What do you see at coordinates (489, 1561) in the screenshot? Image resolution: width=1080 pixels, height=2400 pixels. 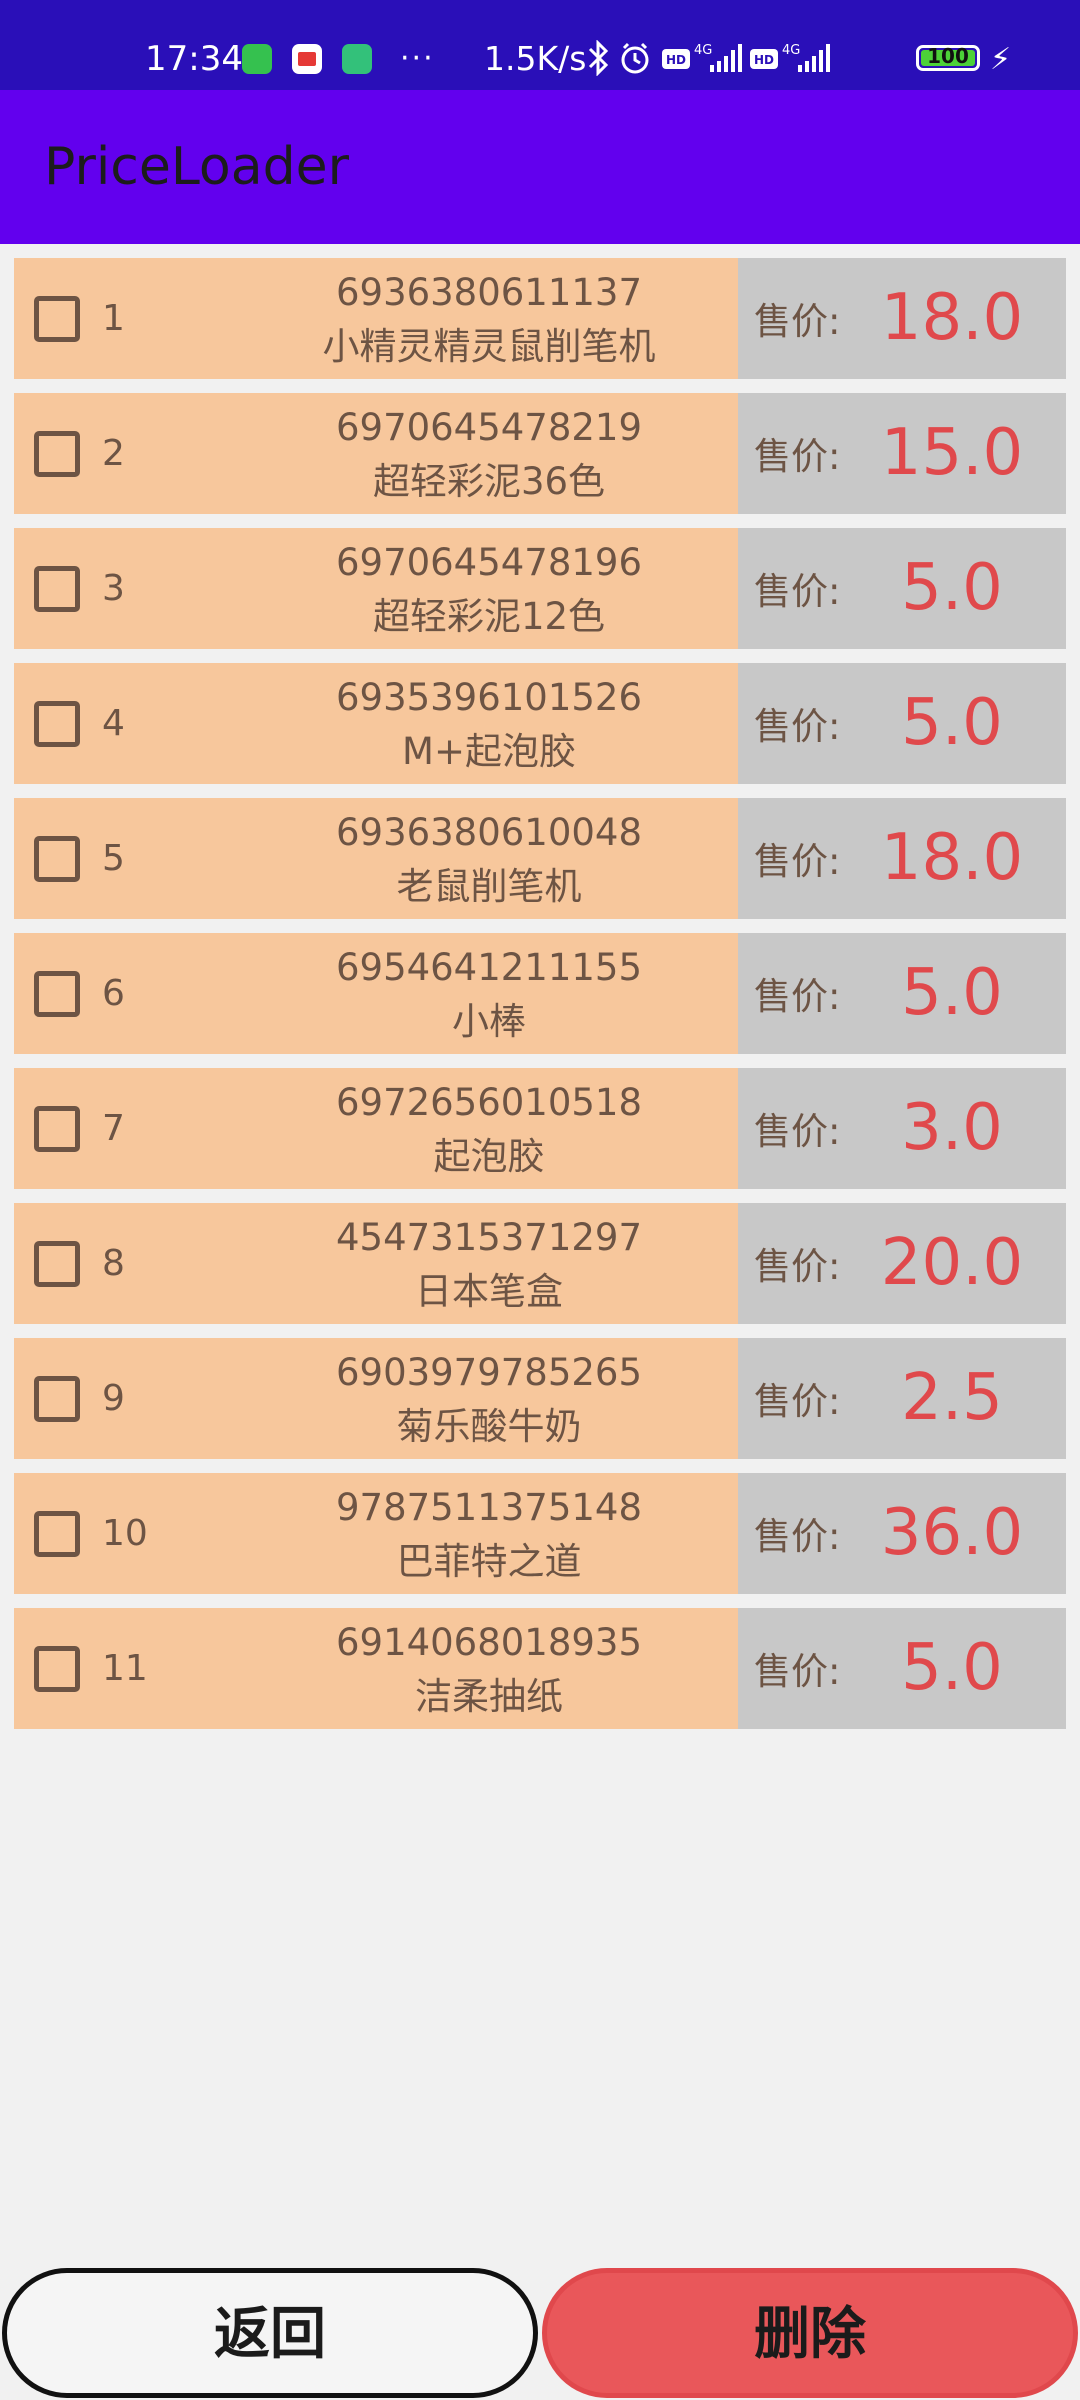 I see `item-name: 巴菲特之道` at bounding box center [489, 1561].